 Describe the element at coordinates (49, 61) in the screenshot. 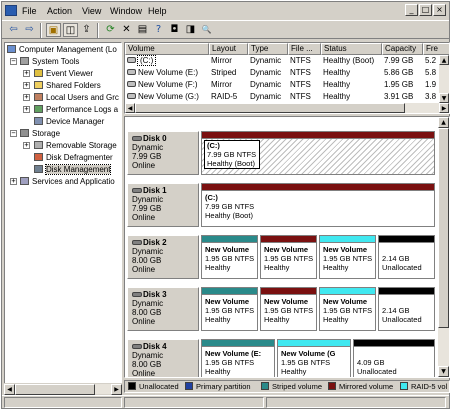

I see `tree-item-system-tools: System Tools` at that location.